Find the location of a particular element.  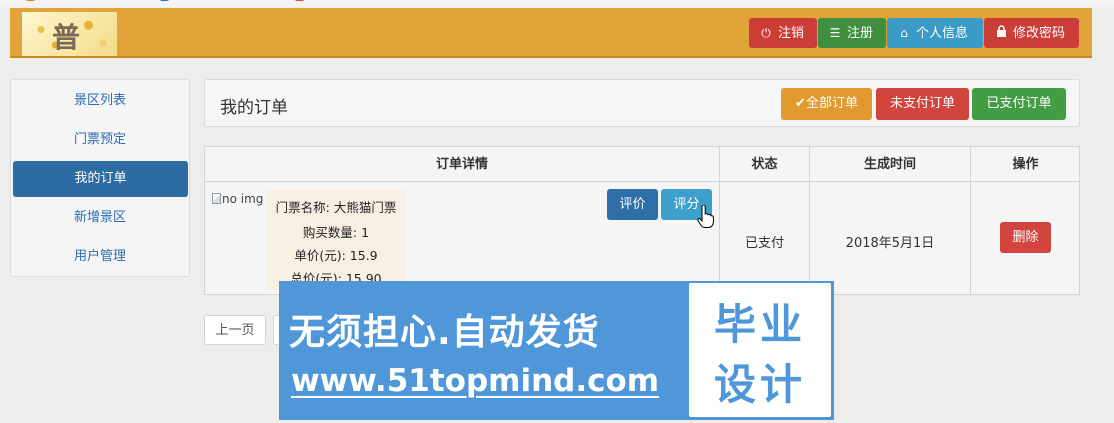

ticket-image: no img is located at coordinates (237, 199).